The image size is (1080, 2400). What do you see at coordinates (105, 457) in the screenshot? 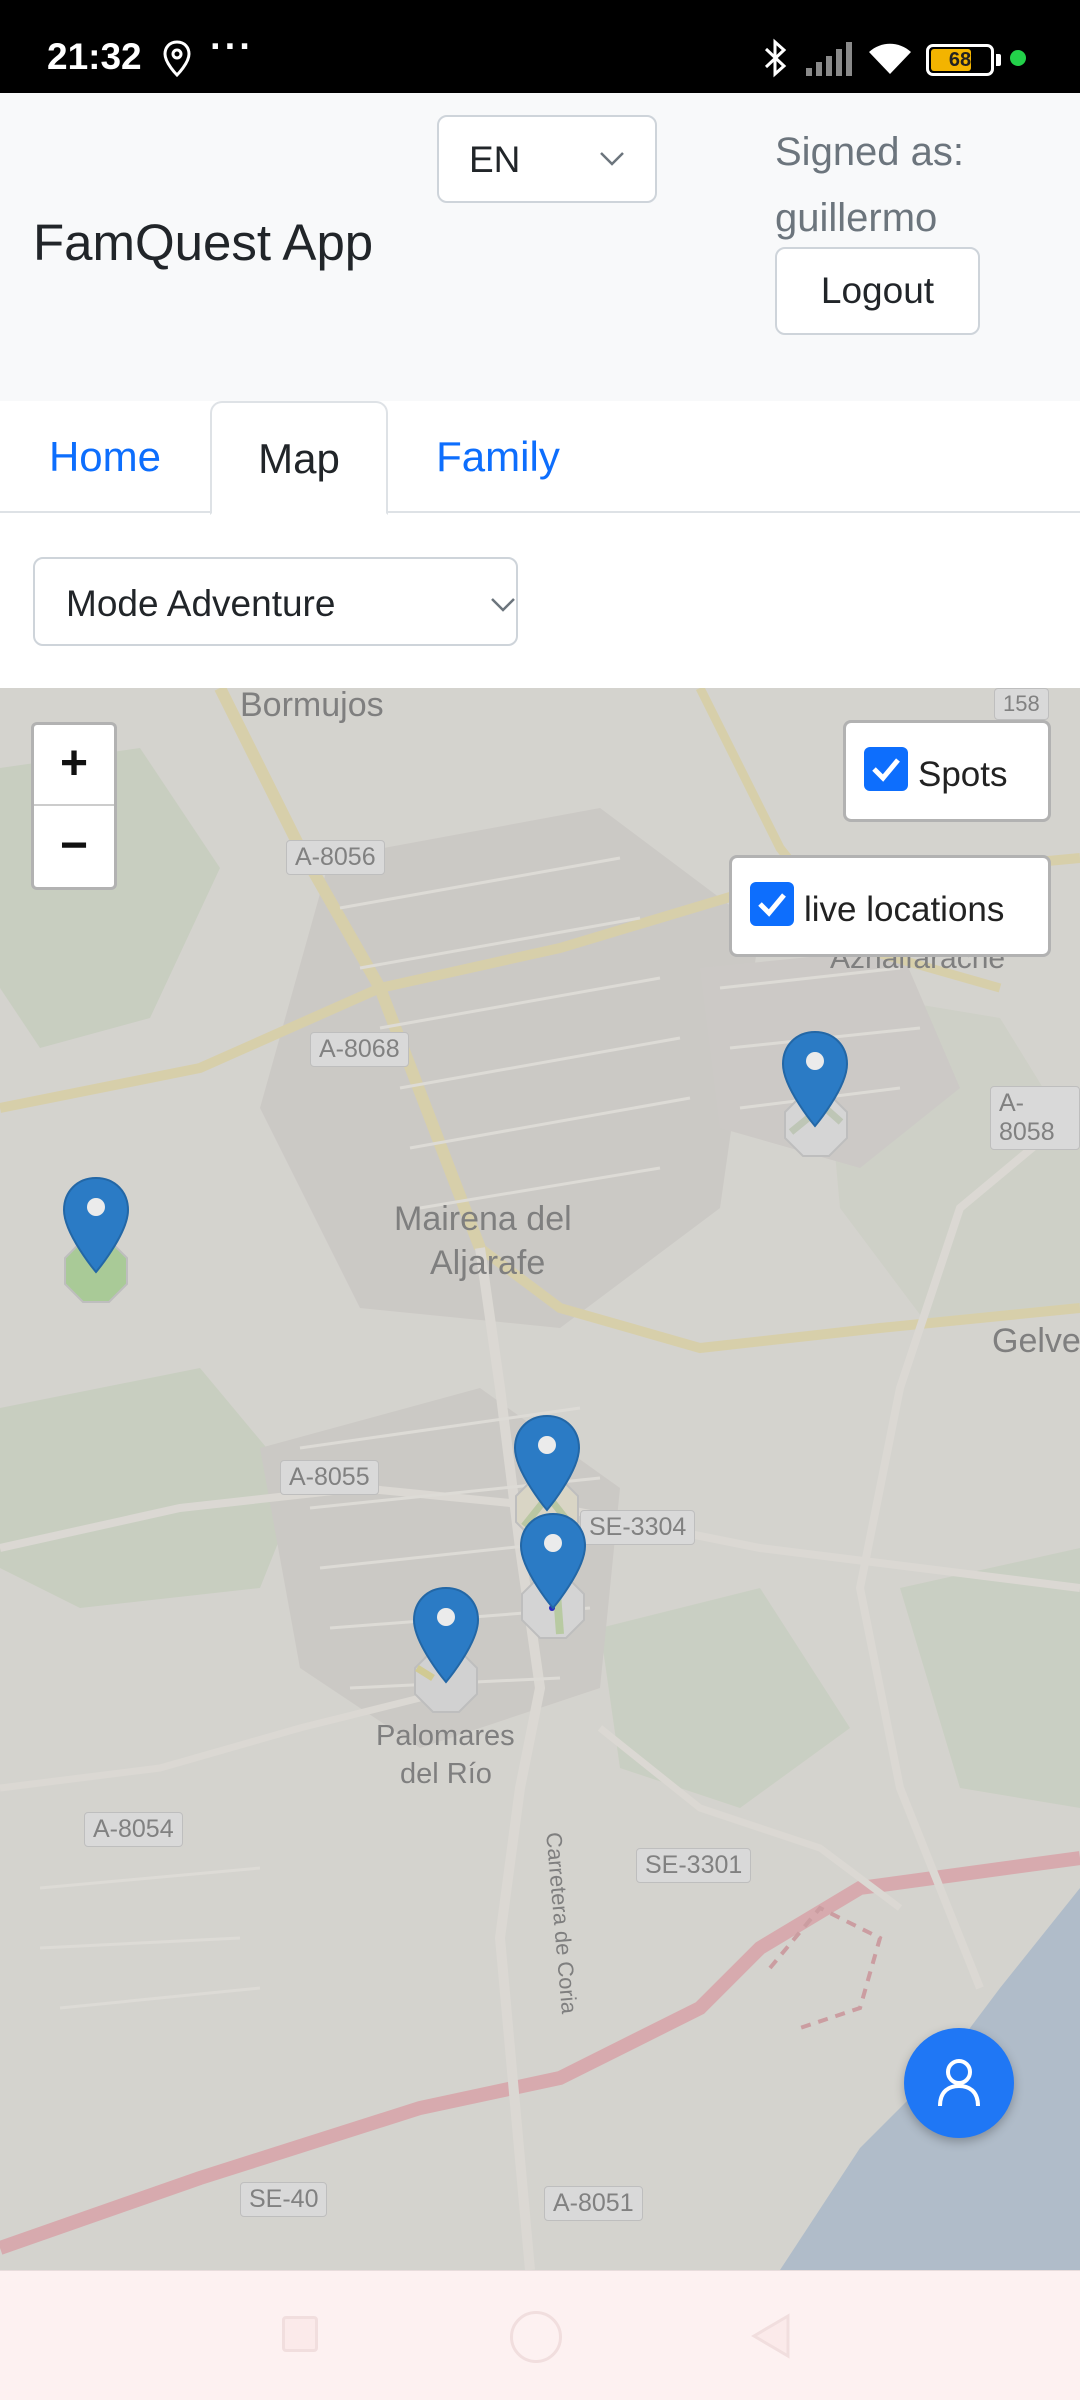
I see `tab-home: Home` at bounding box center [105, 457].